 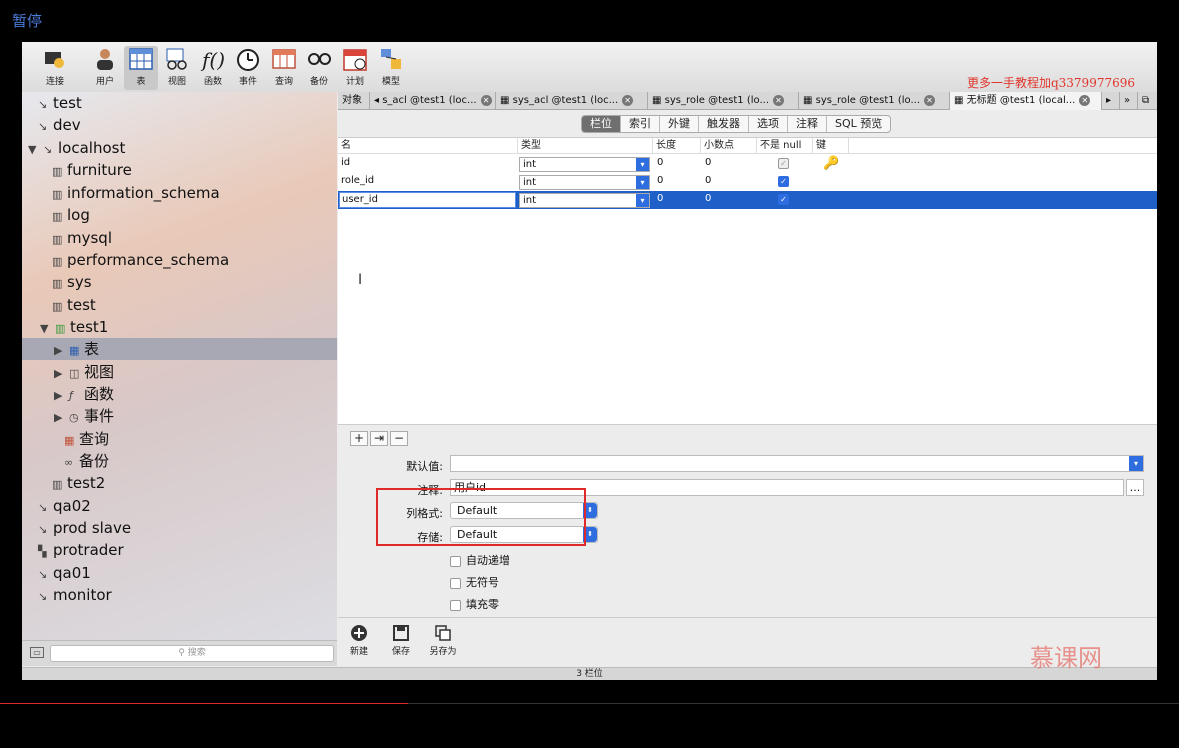 What do you see at coordinates (585, 146) in the screenshot?
I see `header-type: 类型` at bounding box center [585, 146].